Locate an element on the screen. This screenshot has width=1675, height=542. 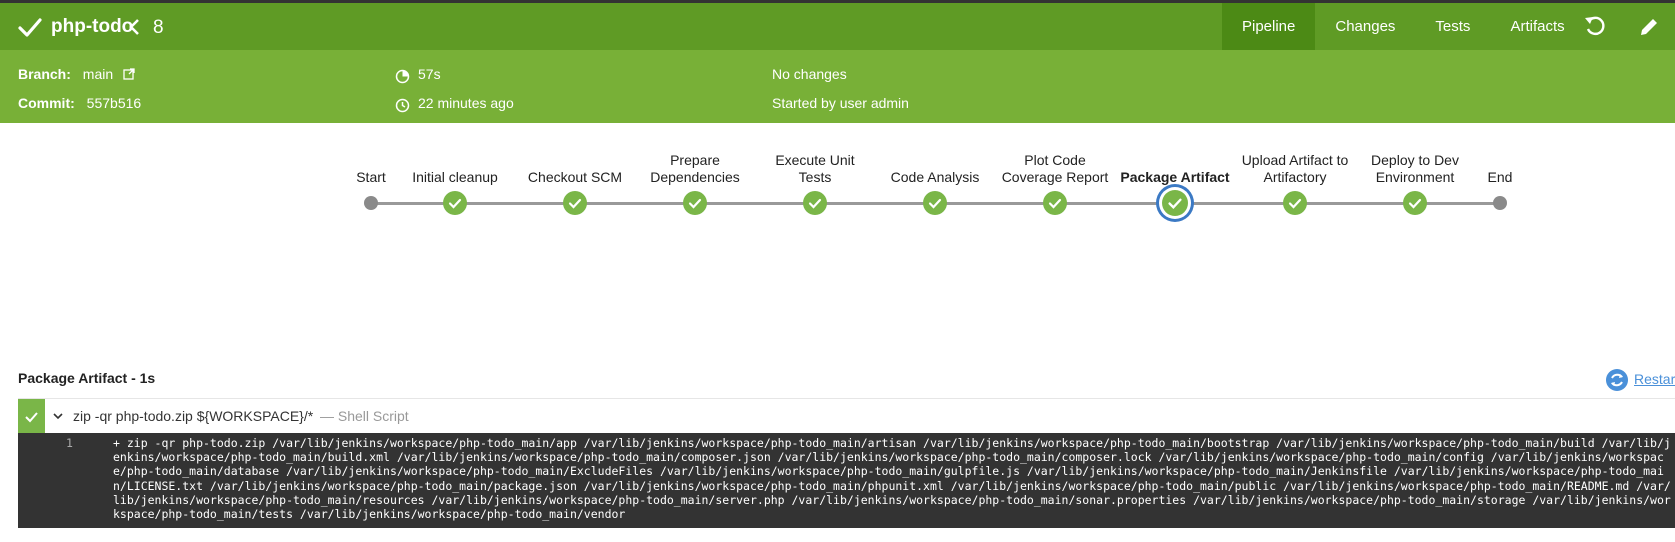
step-status is located at coordinates (31, 416).